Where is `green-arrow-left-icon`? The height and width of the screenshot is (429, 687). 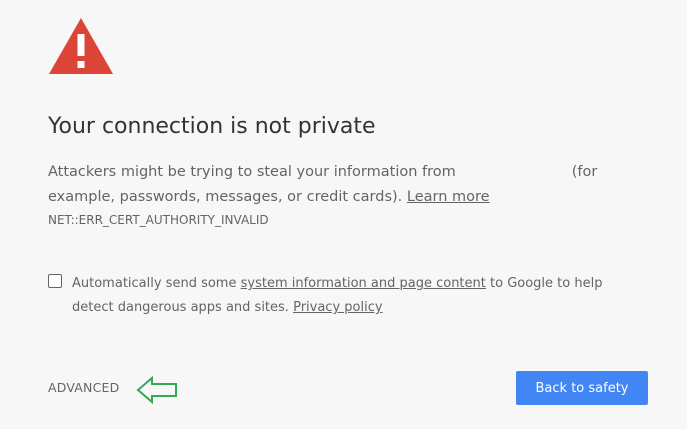 green-arrow-left-icon is located at coordinates (156, 390).